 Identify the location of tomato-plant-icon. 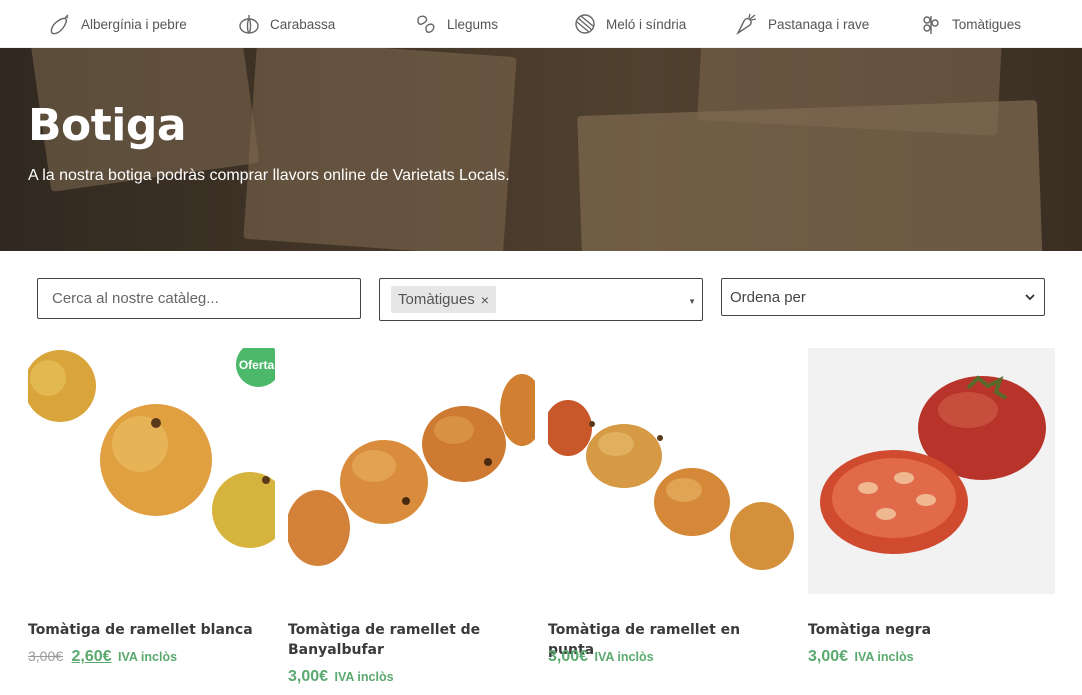
(931, 25).